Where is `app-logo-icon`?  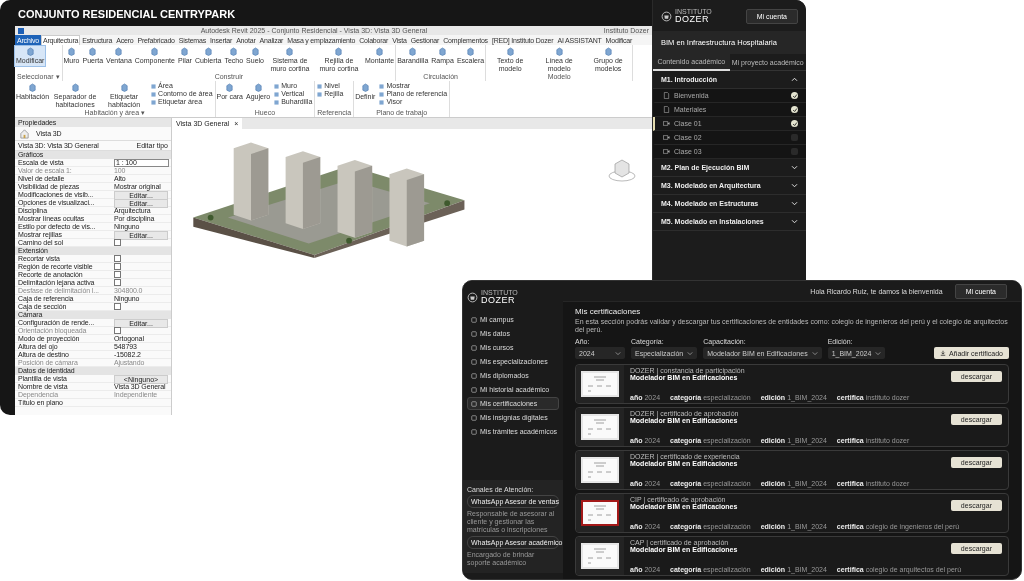 app-logo-icon is located at coordinates (21, 30).